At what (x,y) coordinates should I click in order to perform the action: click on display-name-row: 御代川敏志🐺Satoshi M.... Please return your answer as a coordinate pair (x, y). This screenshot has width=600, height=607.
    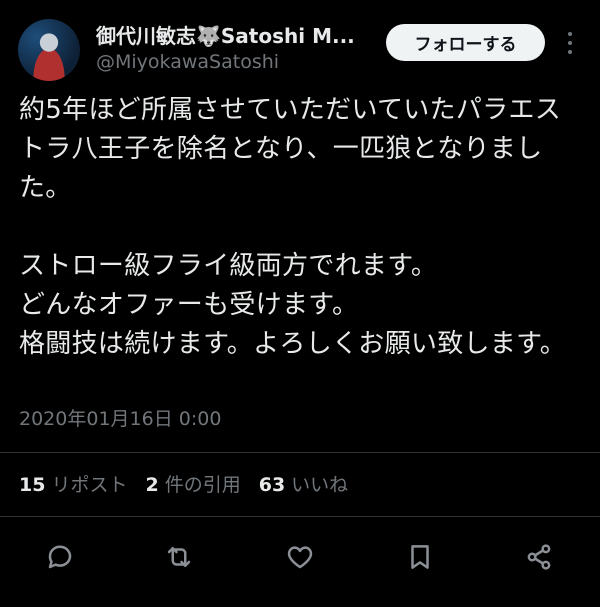
    Looking at the image, I should click on (236, 34).